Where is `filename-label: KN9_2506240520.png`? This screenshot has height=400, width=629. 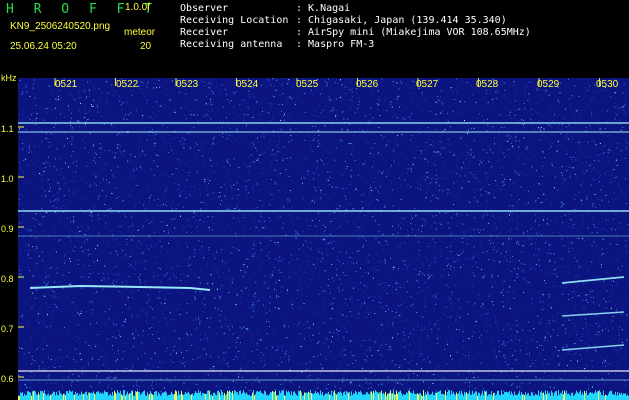 filename-label: KN9_2506240520.png is located at coordinates (60, 26).